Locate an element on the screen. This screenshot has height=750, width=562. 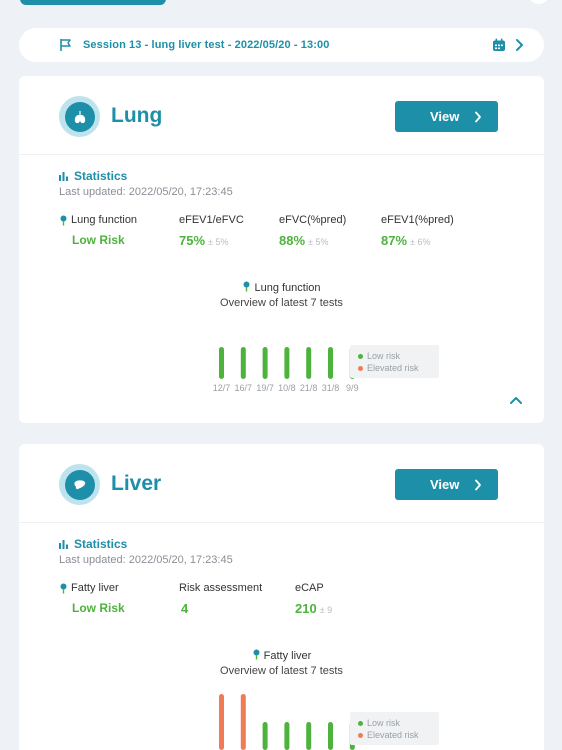
lung-statistics-heading: Statistics is located at coordinates (93, 176).